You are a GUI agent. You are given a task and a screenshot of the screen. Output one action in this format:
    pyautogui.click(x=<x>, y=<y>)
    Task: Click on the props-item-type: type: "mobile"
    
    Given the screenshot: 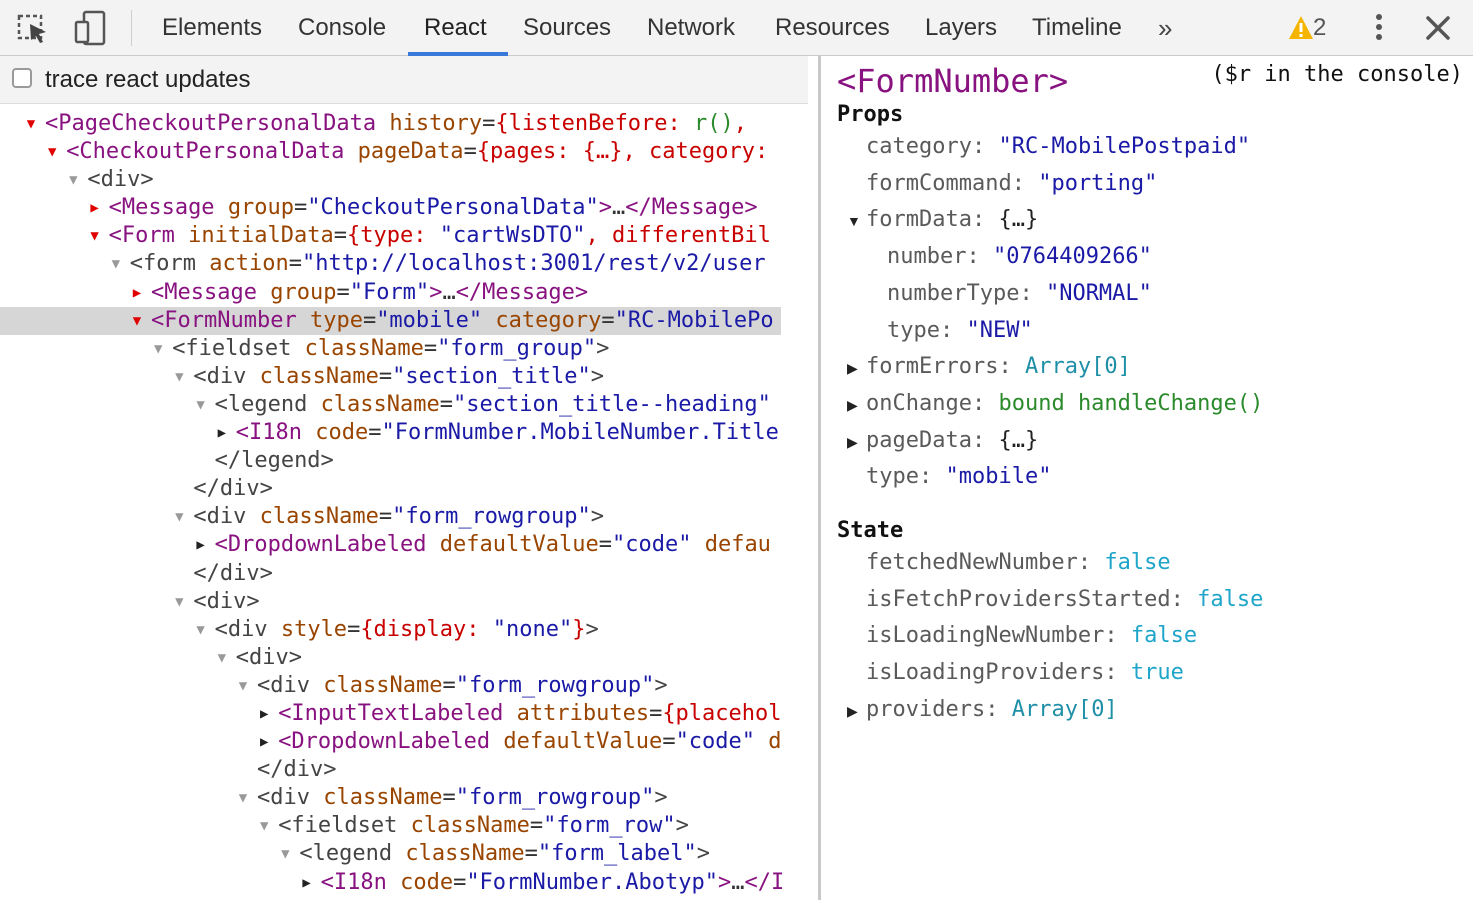 What is the action you would take?
    pyautogui.click(x=958, y=476)
    